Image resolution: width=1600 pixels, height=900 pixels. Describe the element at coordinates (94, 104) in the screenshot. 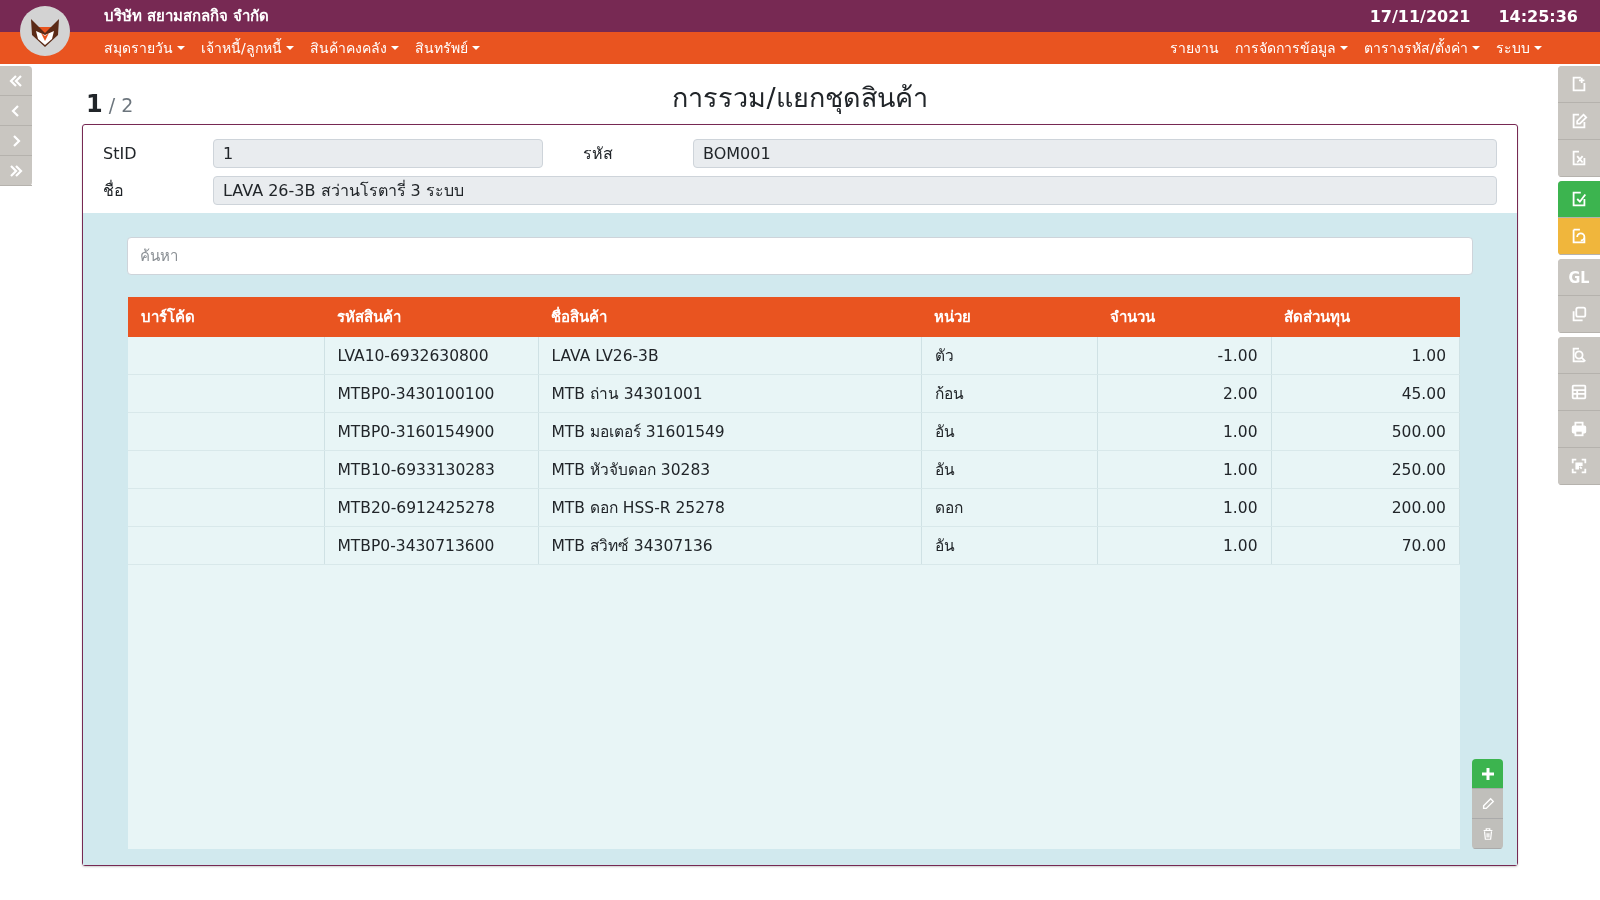

I see `page-number: 1` at that location.